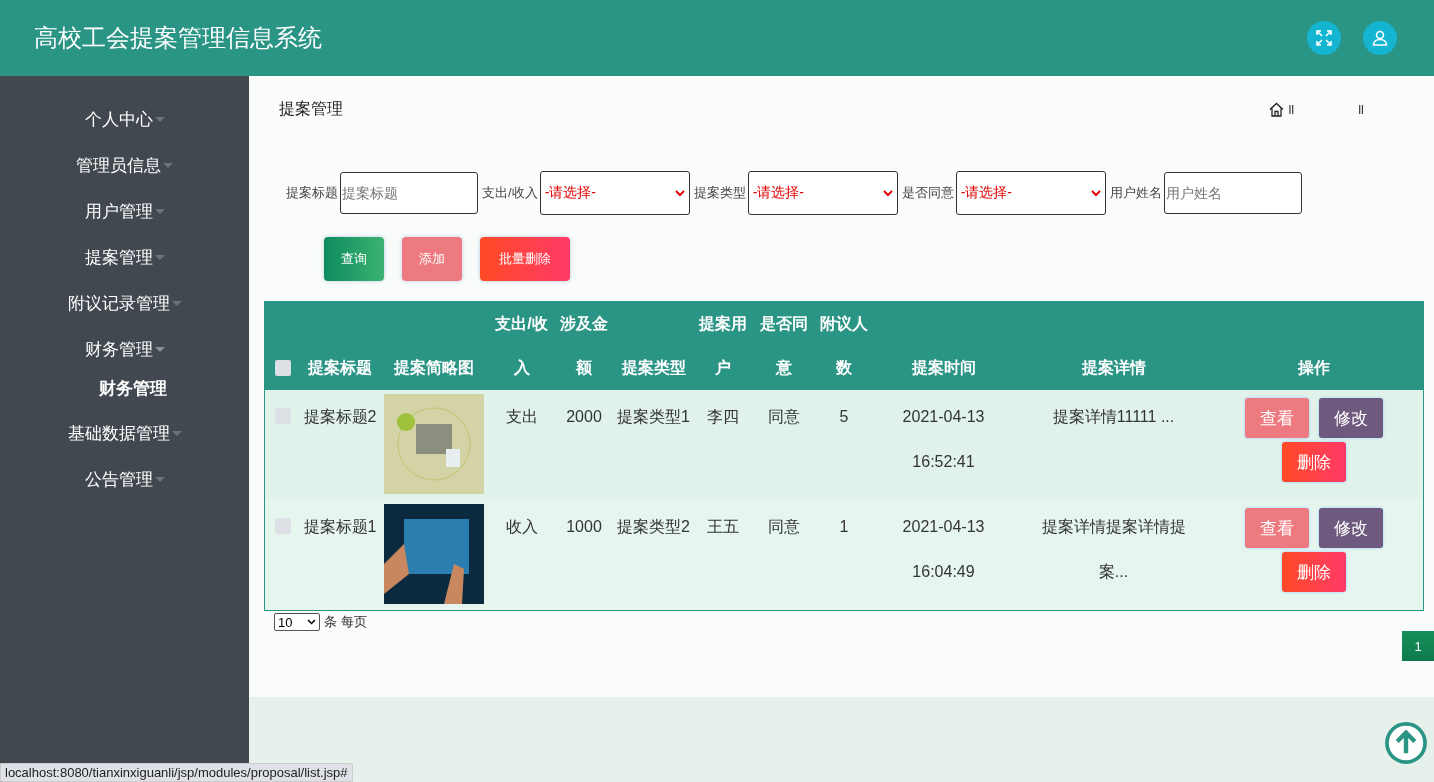 This screenshot has height=782, width=1434. Describe the element at coordinates (312, 193) in the screenshot. I see `filter-label: 提案标题` at that location.